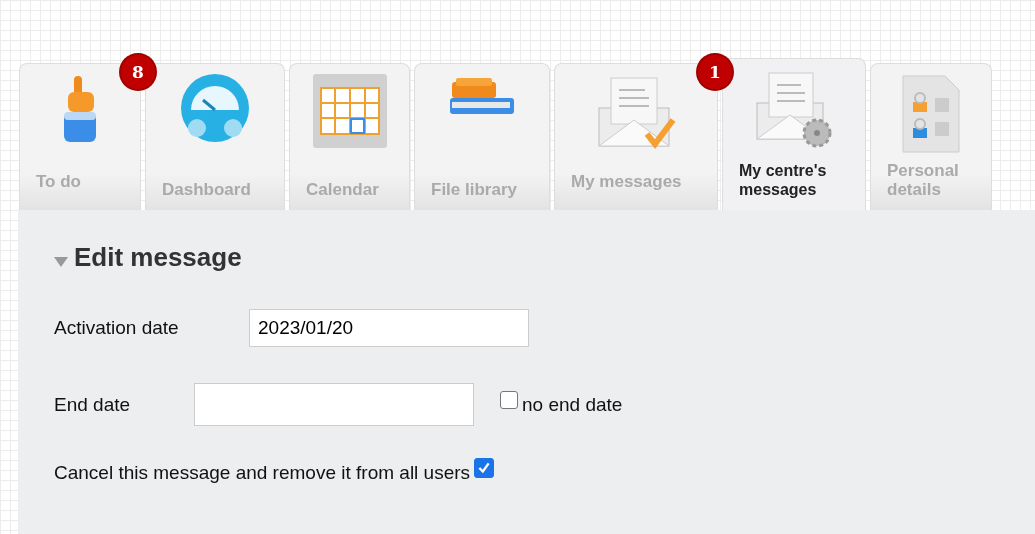 Image resolution: width=1035 pixels, height=534 pixels. What do you see at coordinates (715, 72) in the screenshot?
I see `notification-badge: 1` at bounding box center [715, 72].